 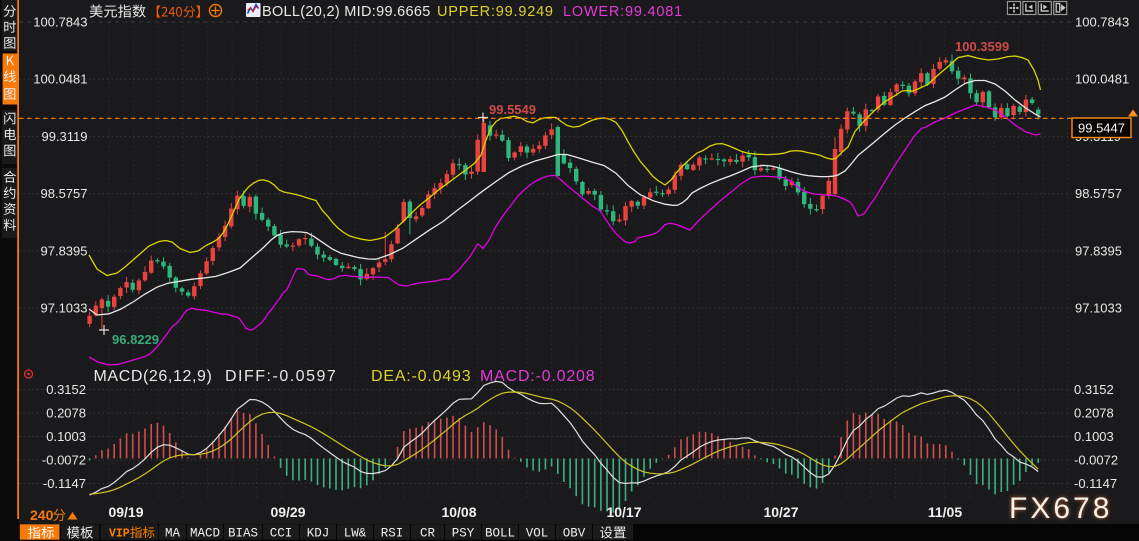 I want to click on svg-text: 99.5549, so click(x=512, y=109).